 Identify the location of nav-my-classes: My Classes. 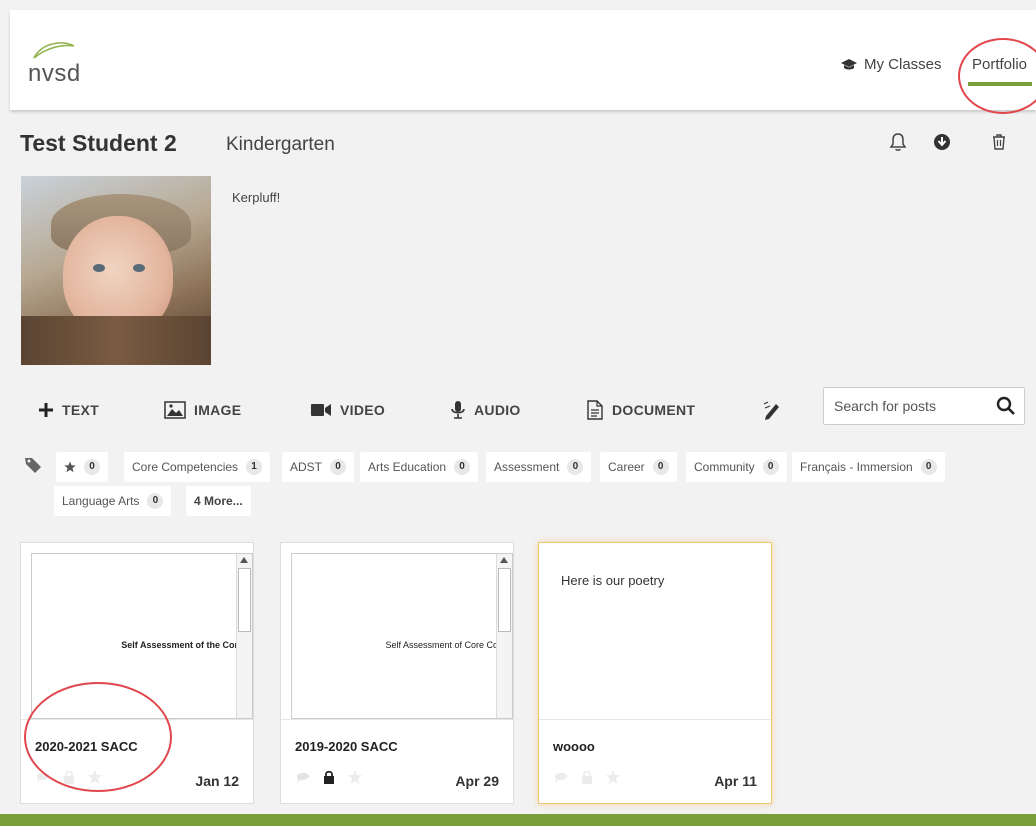
(891, 64).